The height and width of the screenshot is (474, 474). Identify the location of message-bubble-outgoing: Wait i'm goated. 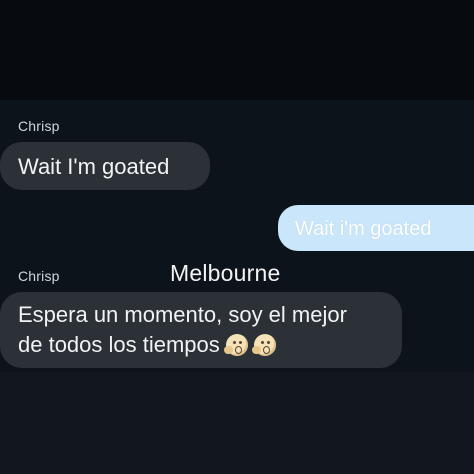
(376, 228).